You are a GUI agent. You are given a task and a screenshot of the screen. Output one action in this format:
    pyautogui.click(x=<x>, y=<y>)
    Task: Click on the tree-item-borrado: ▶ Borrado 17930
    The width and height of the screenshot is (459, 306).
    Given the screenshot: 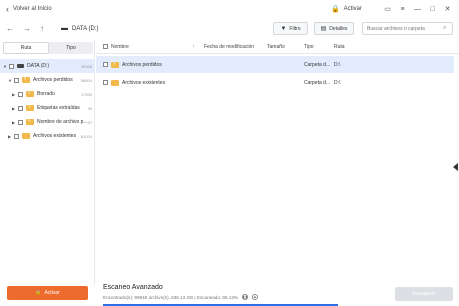 What is the action you would take?
    pyautogui.click(x=47, y=94)
    